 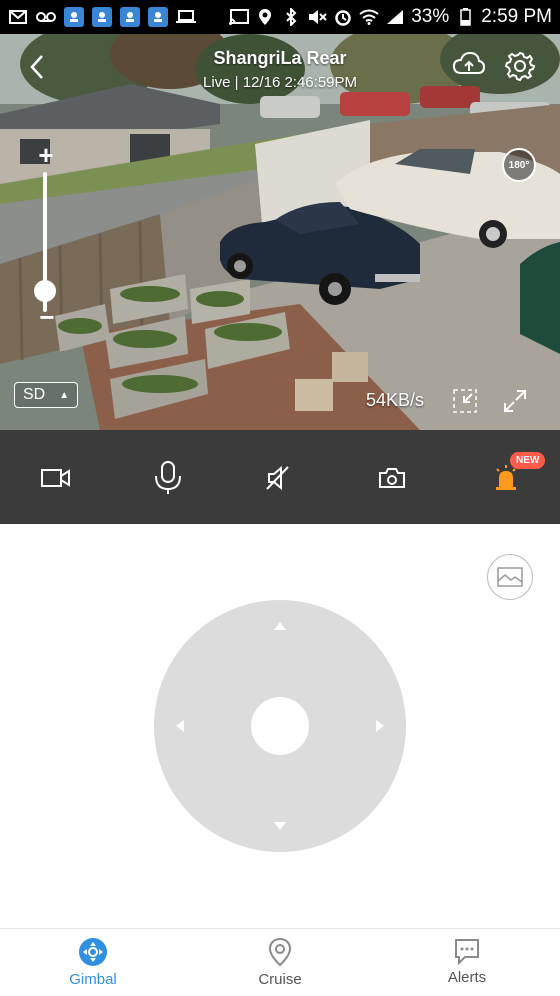 What do you see at coordinates (469, 62) in the screenshot?
I see `cloud-upload-icon` at bounding box center [469, 62].